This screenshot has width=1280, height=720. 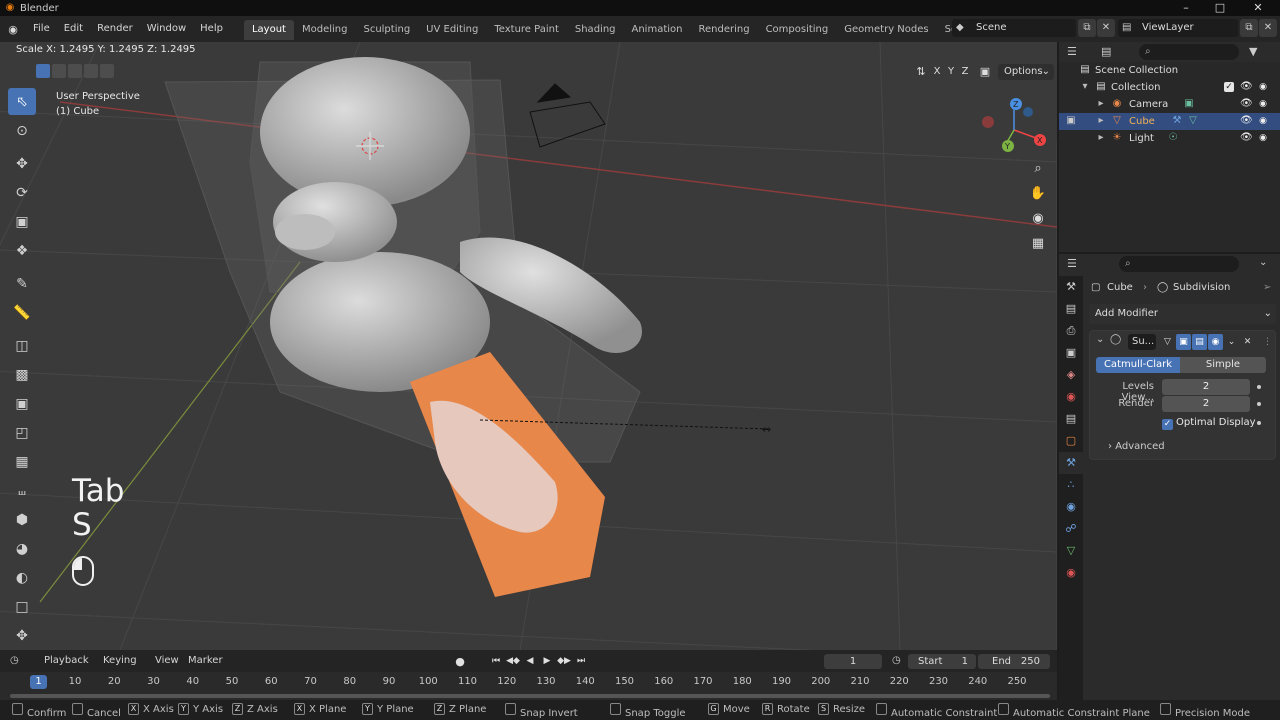 What do you see at coordinates (1267, 288) in the screenshot?
I see `pin-icon: ➢` at bounding box center [1267, 288].